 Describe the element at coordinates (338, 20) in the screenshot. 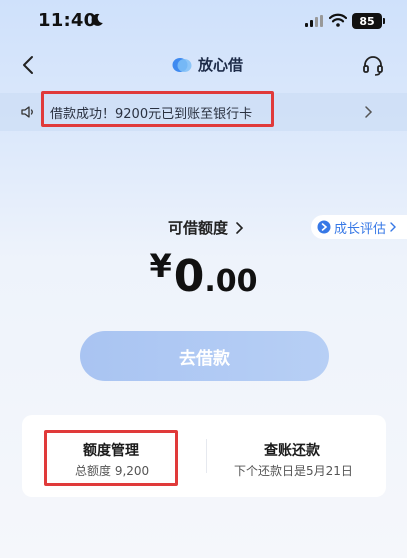

I see `wifi-icon` at that location.